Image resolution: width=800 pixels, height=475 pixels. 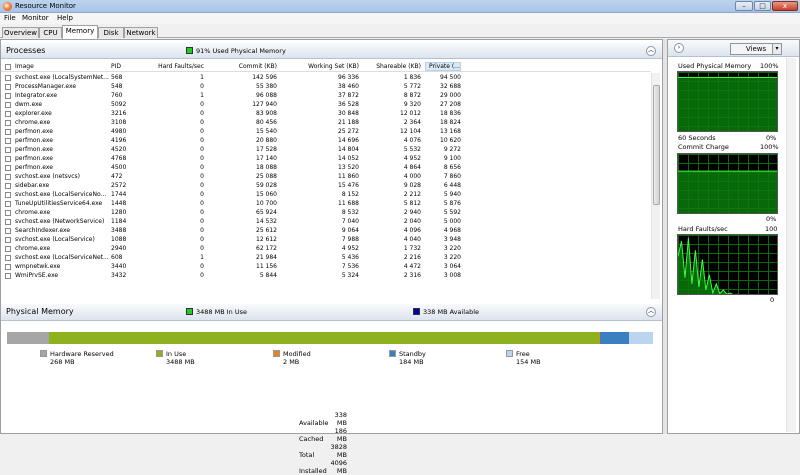 I want to click on pid-cell: 1088, so click(x=119, y=239).